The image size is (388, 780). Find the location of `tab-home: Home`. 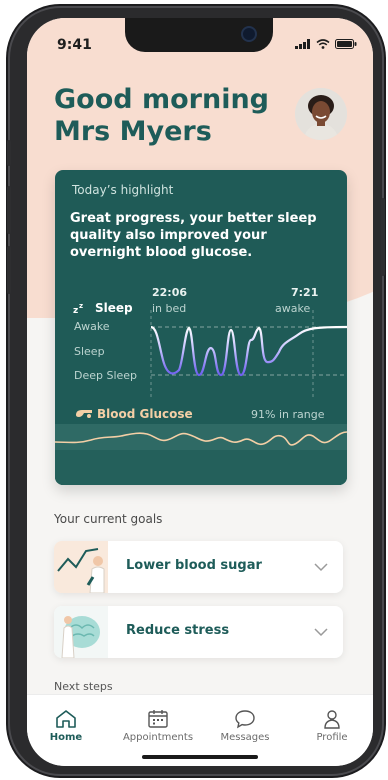

tab-home: Home is located at coordinates (66, 726).